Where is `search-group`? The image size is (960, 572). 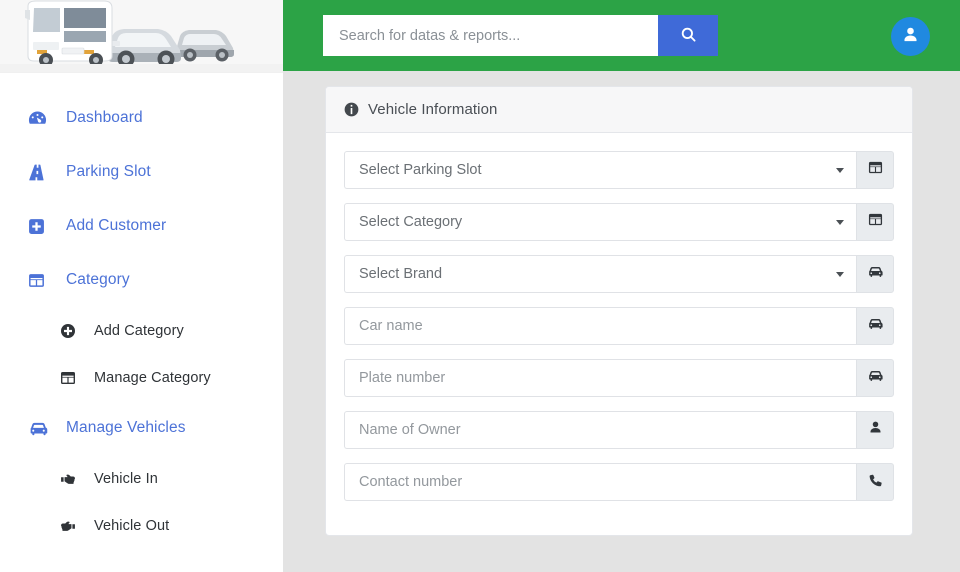
search-group is located at coordinates (520, 35).